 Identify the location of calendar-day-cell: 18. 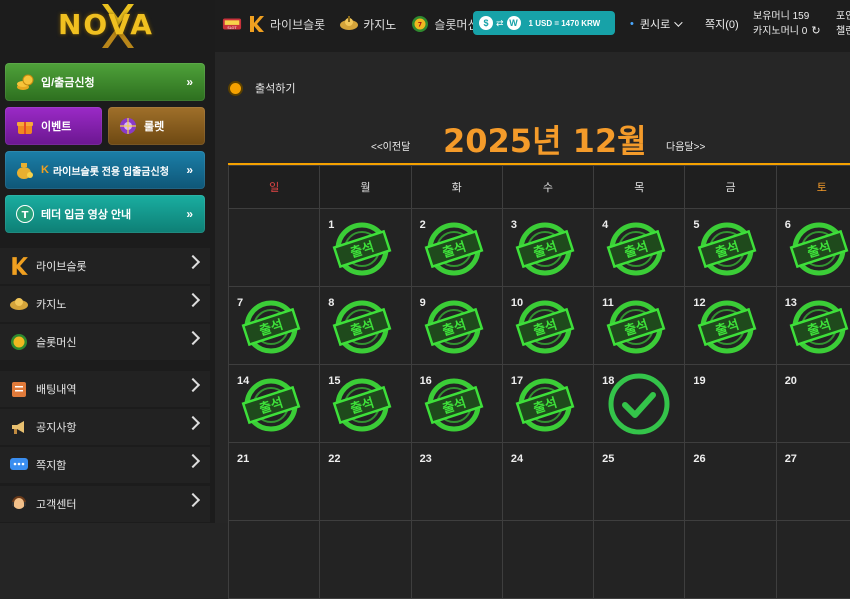
(639, 404).